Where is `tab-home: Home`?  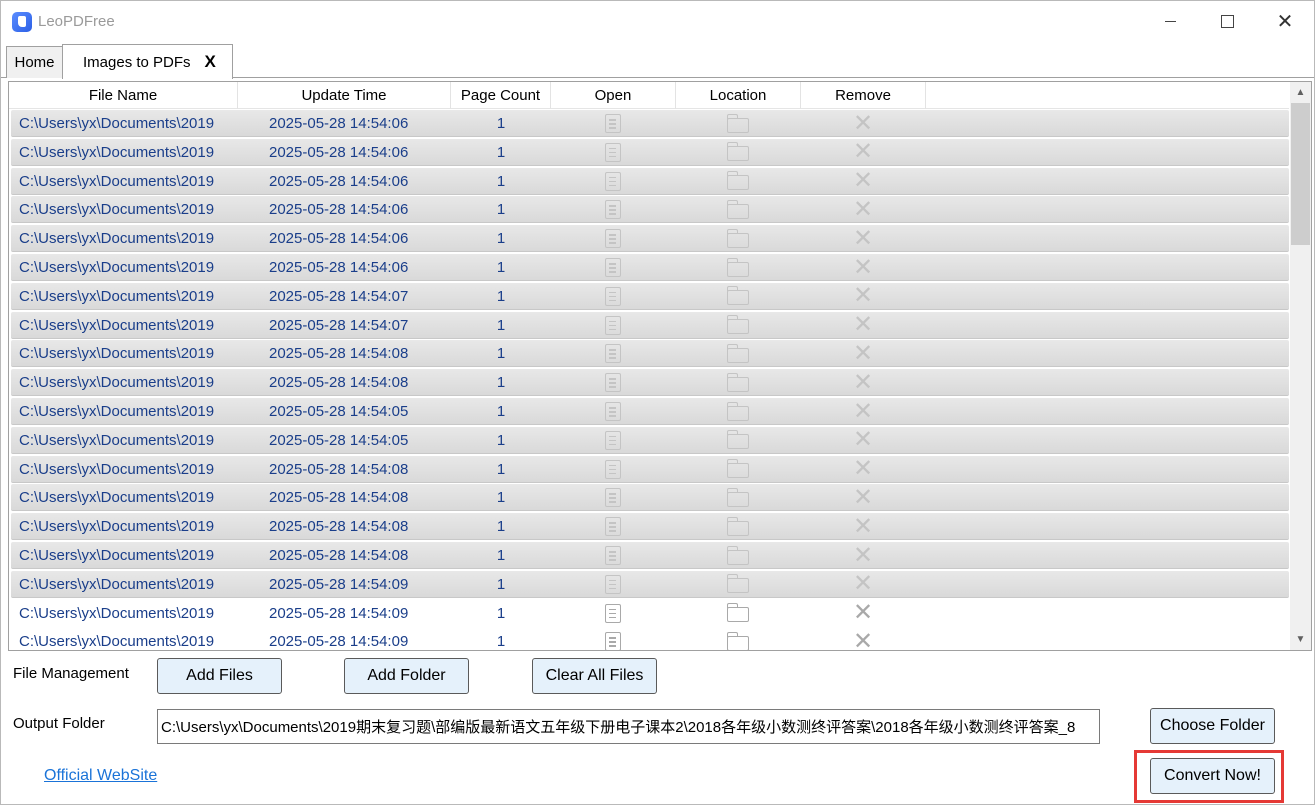 tab-home: Home is located at coordinates (34, 62).